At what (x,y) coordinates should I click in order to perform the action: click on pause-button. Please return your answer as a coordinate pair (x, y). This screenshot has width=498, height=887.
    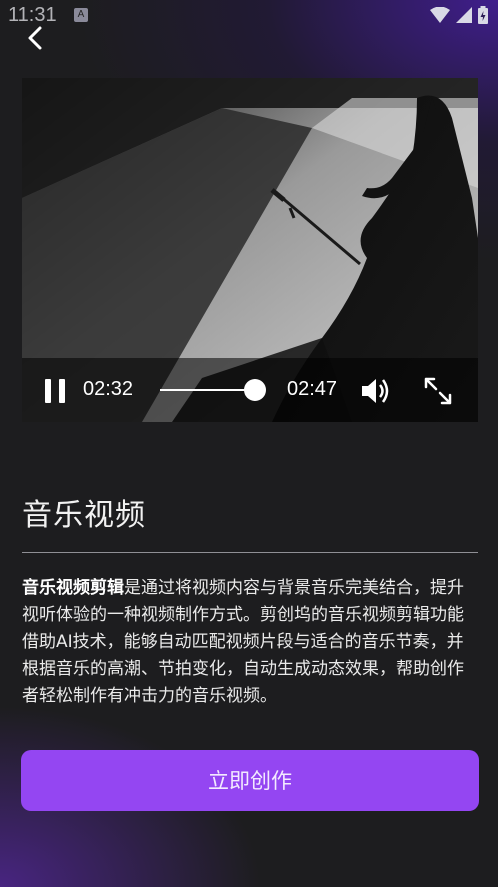
    Looking at the image, I should click on (55, 391).